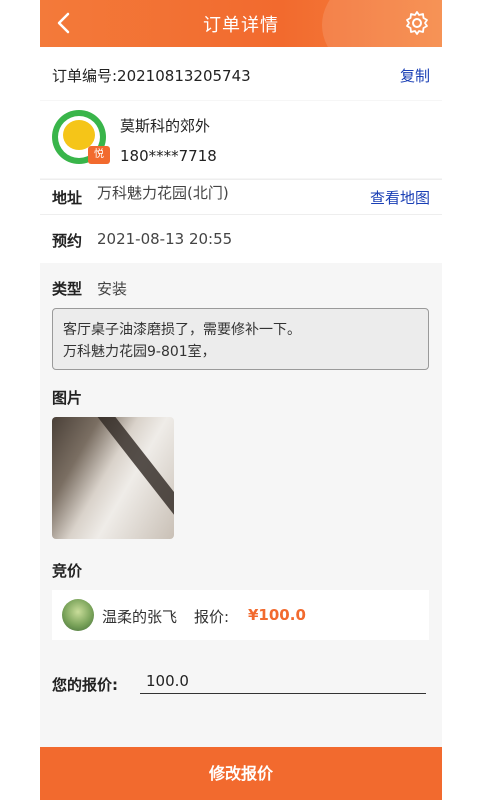 The image size is (480, 800). What do you see at coordinates (67, 241) in the screenshot?
I see `appointment-label: 预约` at bounding box center [67, 241].